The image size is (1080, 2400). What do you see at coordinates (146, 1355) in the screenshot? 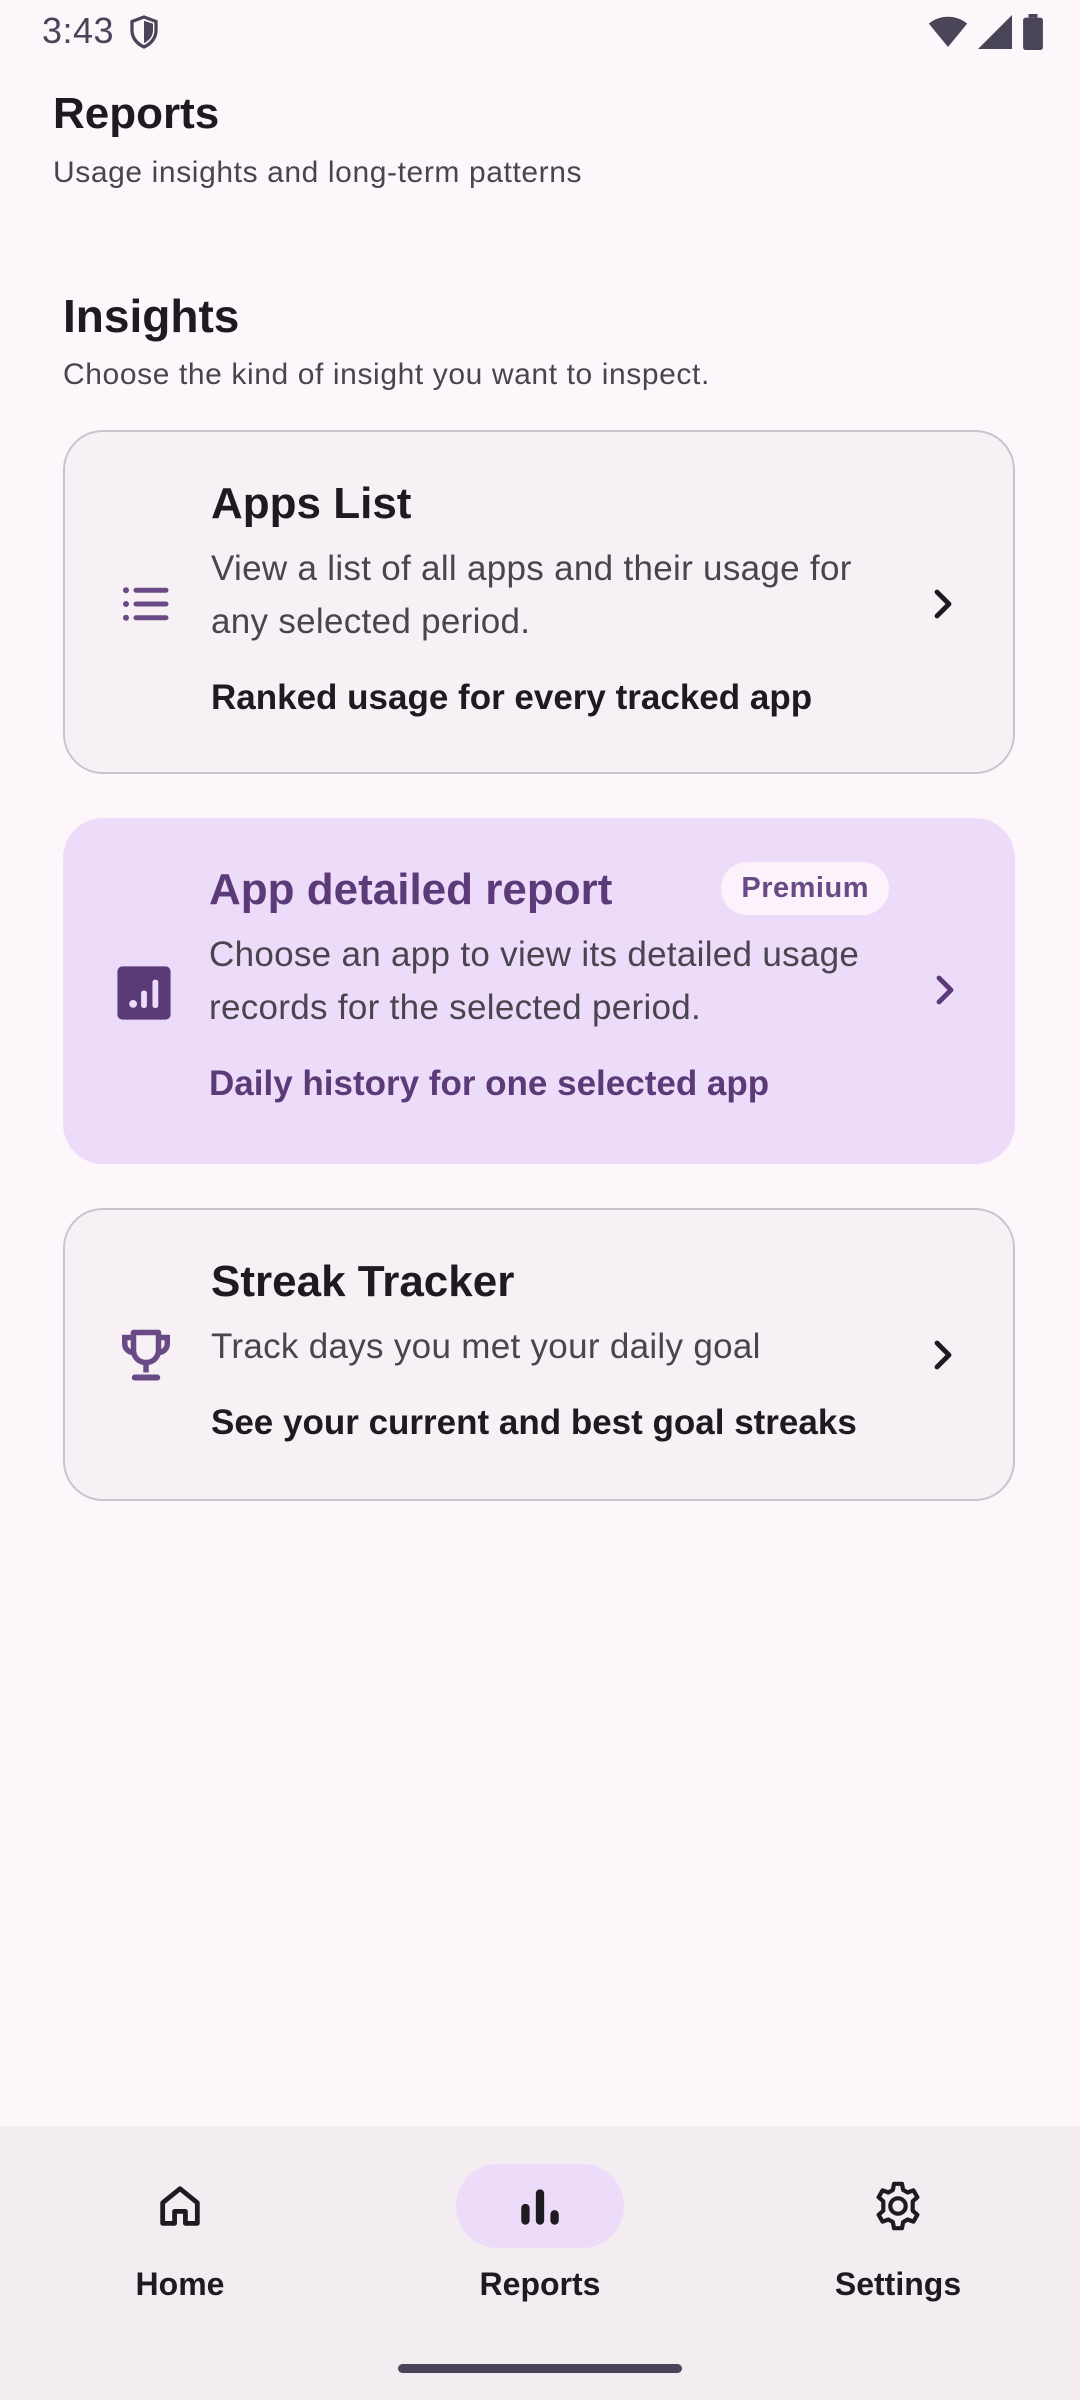
I see `trophy-icon` at bounding box center [146, 1355].